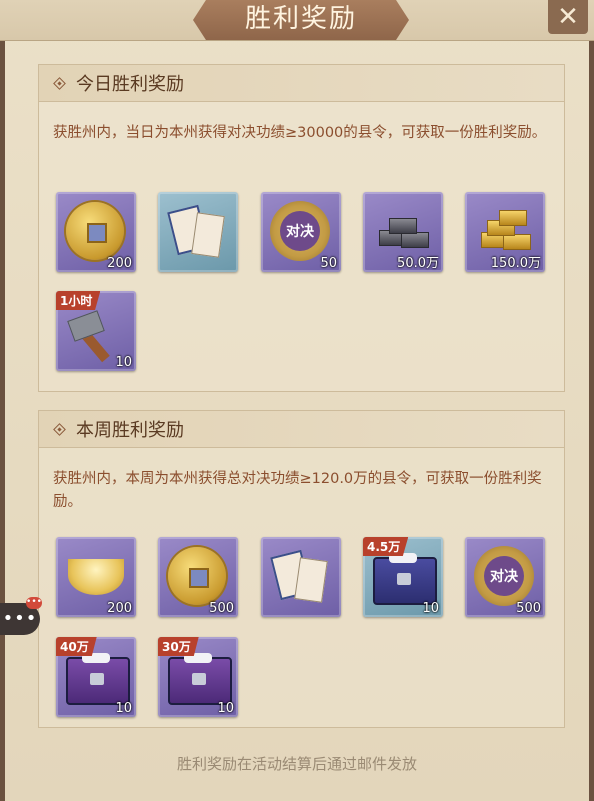 This screenshot has width=594, height=801. Describe the element at coordinates (300, 19) in the screenshot. I see `window-title: 胜利奖励` at that location.